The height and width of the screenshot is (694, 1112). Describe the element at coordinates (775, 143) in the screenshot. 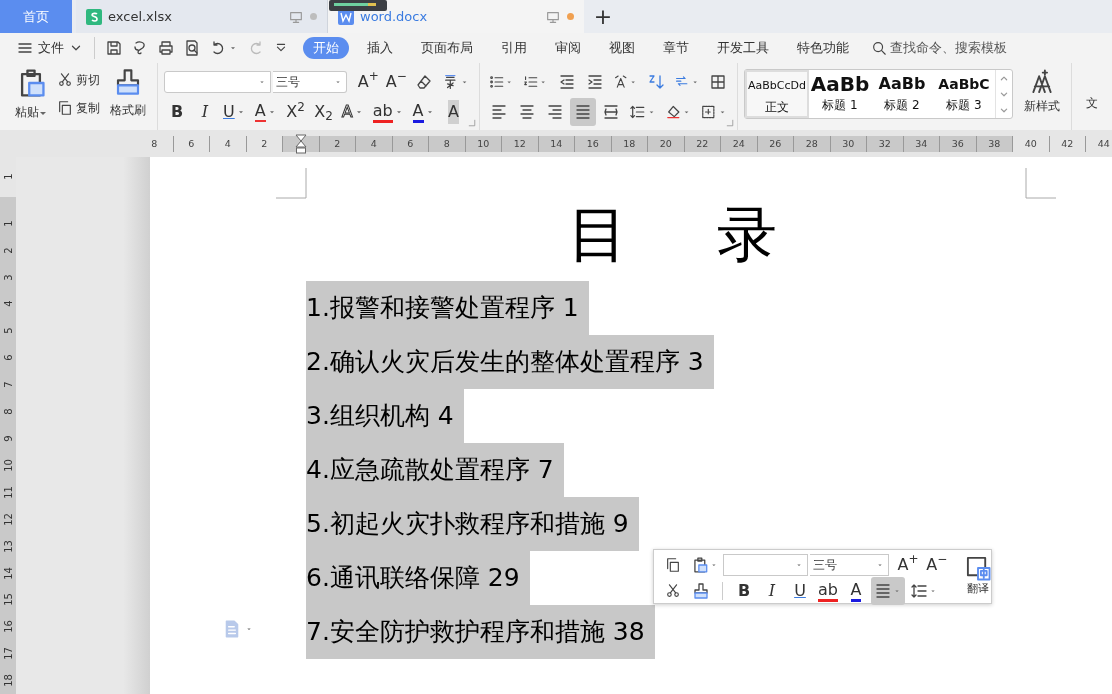

I see `ruler-number: 26` at that location.